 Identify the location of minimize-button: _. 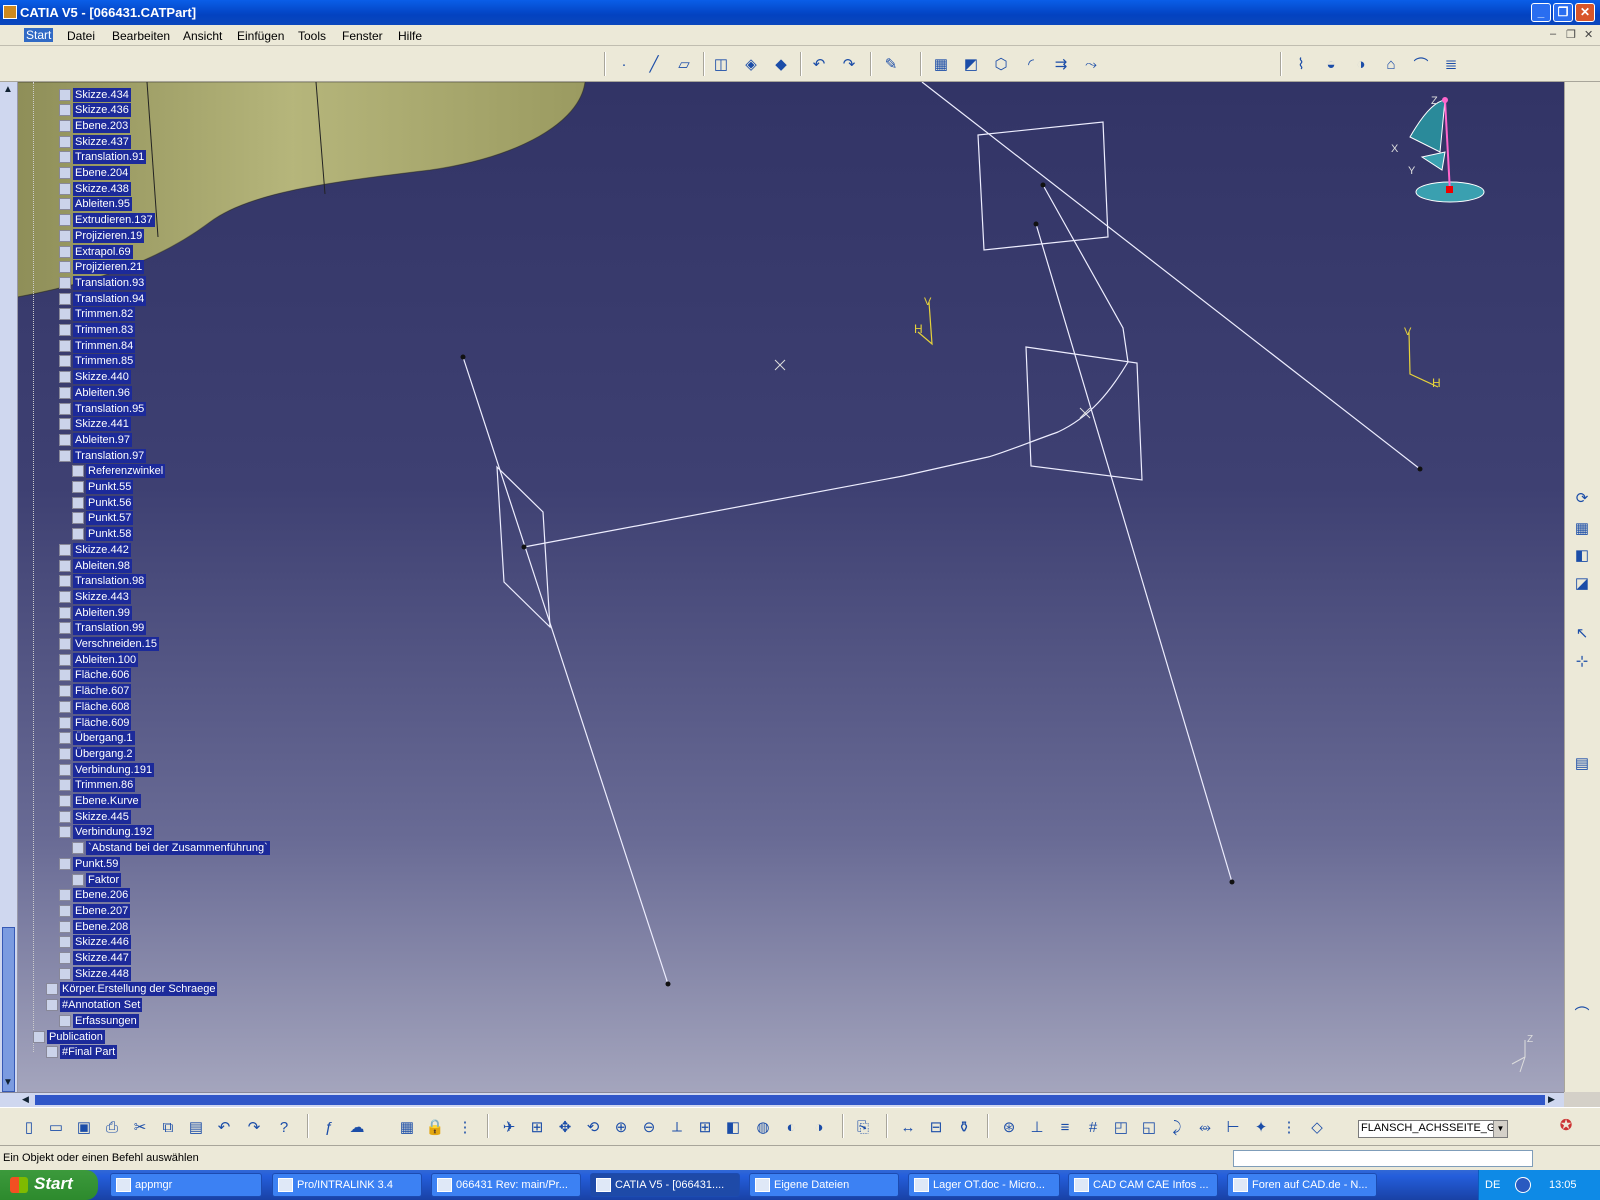
(1541, 12).